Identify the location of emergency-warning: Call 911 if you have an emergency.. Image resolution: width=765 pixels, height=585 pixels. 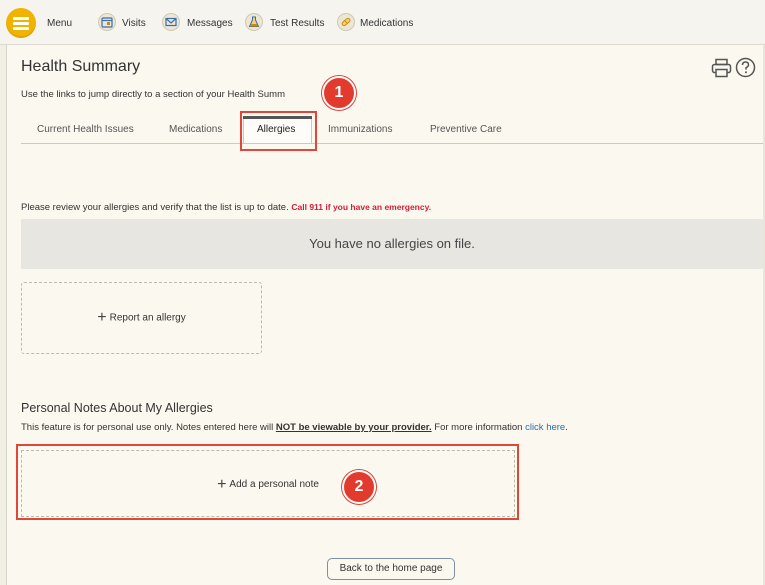
(361, 207).